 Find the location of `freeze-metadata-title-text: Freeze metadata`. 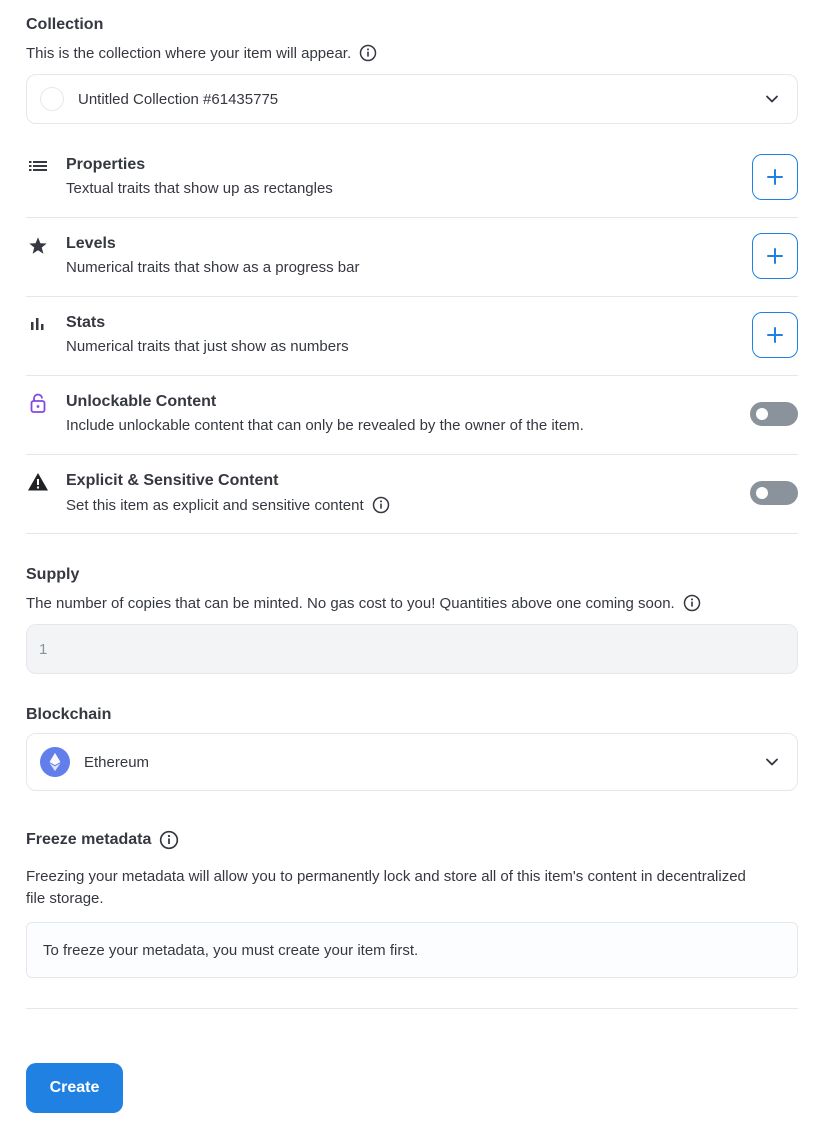

freeze-metadata-title-text: Freeze metadata is located at coordinates (89, 839).